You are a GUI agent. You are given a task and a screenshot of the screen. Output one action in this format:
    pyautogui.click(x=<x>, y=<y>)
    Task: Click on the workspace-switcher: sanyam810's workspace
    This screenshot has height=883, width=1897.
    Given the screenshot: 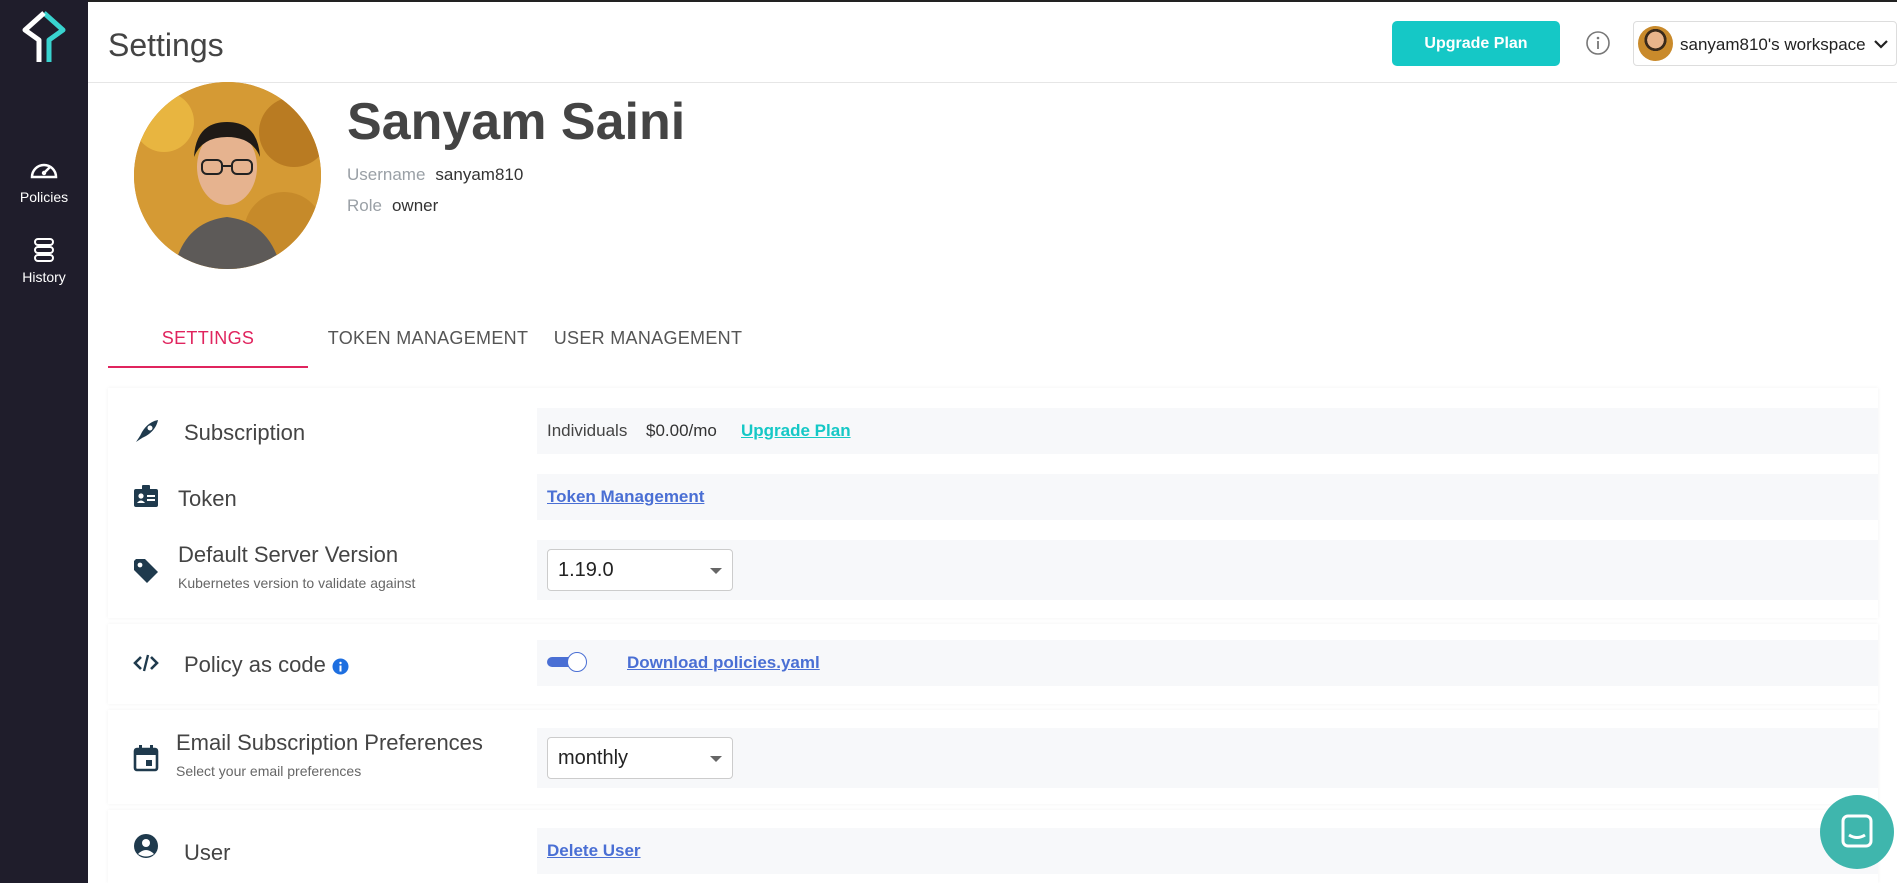 What is the action you would take?
    pyautogui.click(x=1765, y=43)
    